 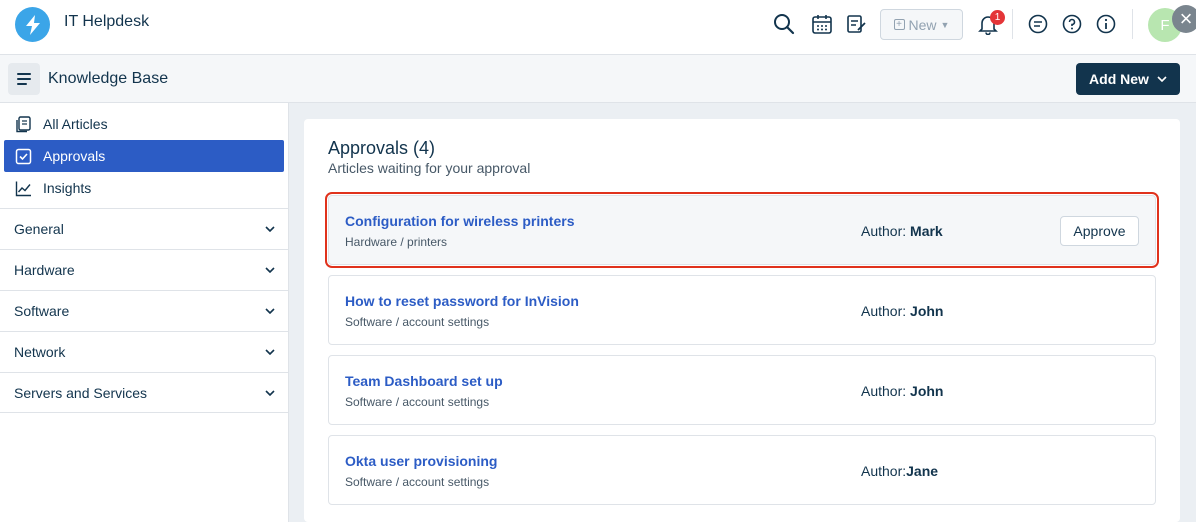 I want to click on app-title: IT Helpdesk, so click(x=107, y=21).